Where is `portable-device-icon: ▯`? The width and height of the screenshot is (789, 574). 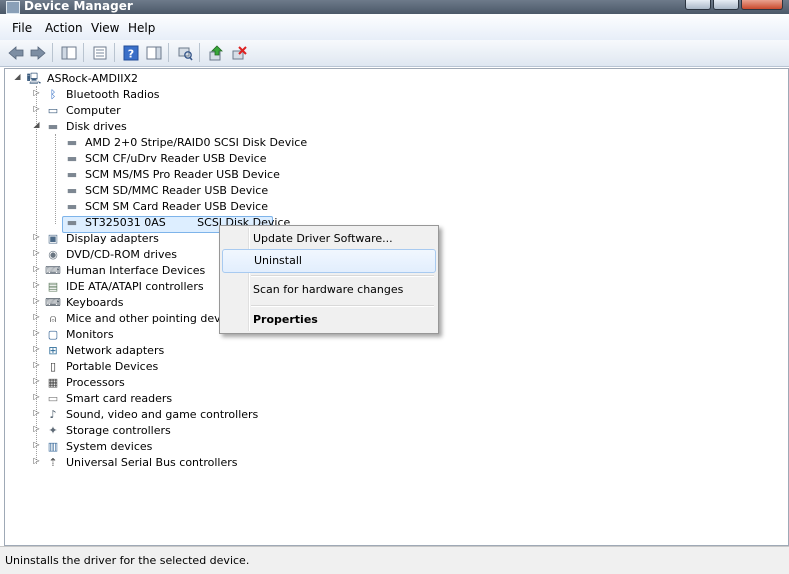 portable-device-icon: ▯ is located at coordinates (53, 366).